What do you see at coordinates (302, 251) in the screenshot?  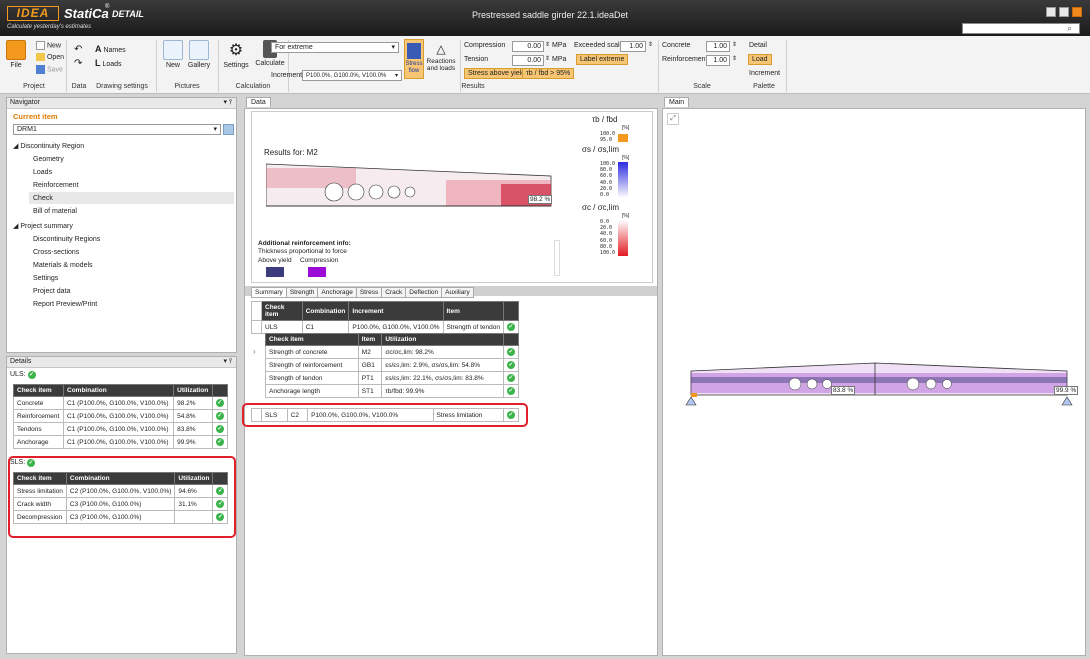 I see `additional-info-subtitle: Thickness proportional to force` at bounding box center [302, 251].